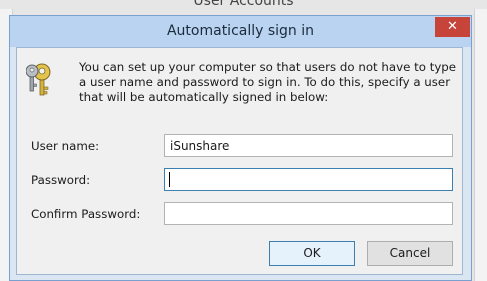 The width and height of the screenshot is (487, 281). What do you see at coordinates (410, 253) in the screenshot?
I see `cancel-button: Cancel` at bounding box center [410, 253].